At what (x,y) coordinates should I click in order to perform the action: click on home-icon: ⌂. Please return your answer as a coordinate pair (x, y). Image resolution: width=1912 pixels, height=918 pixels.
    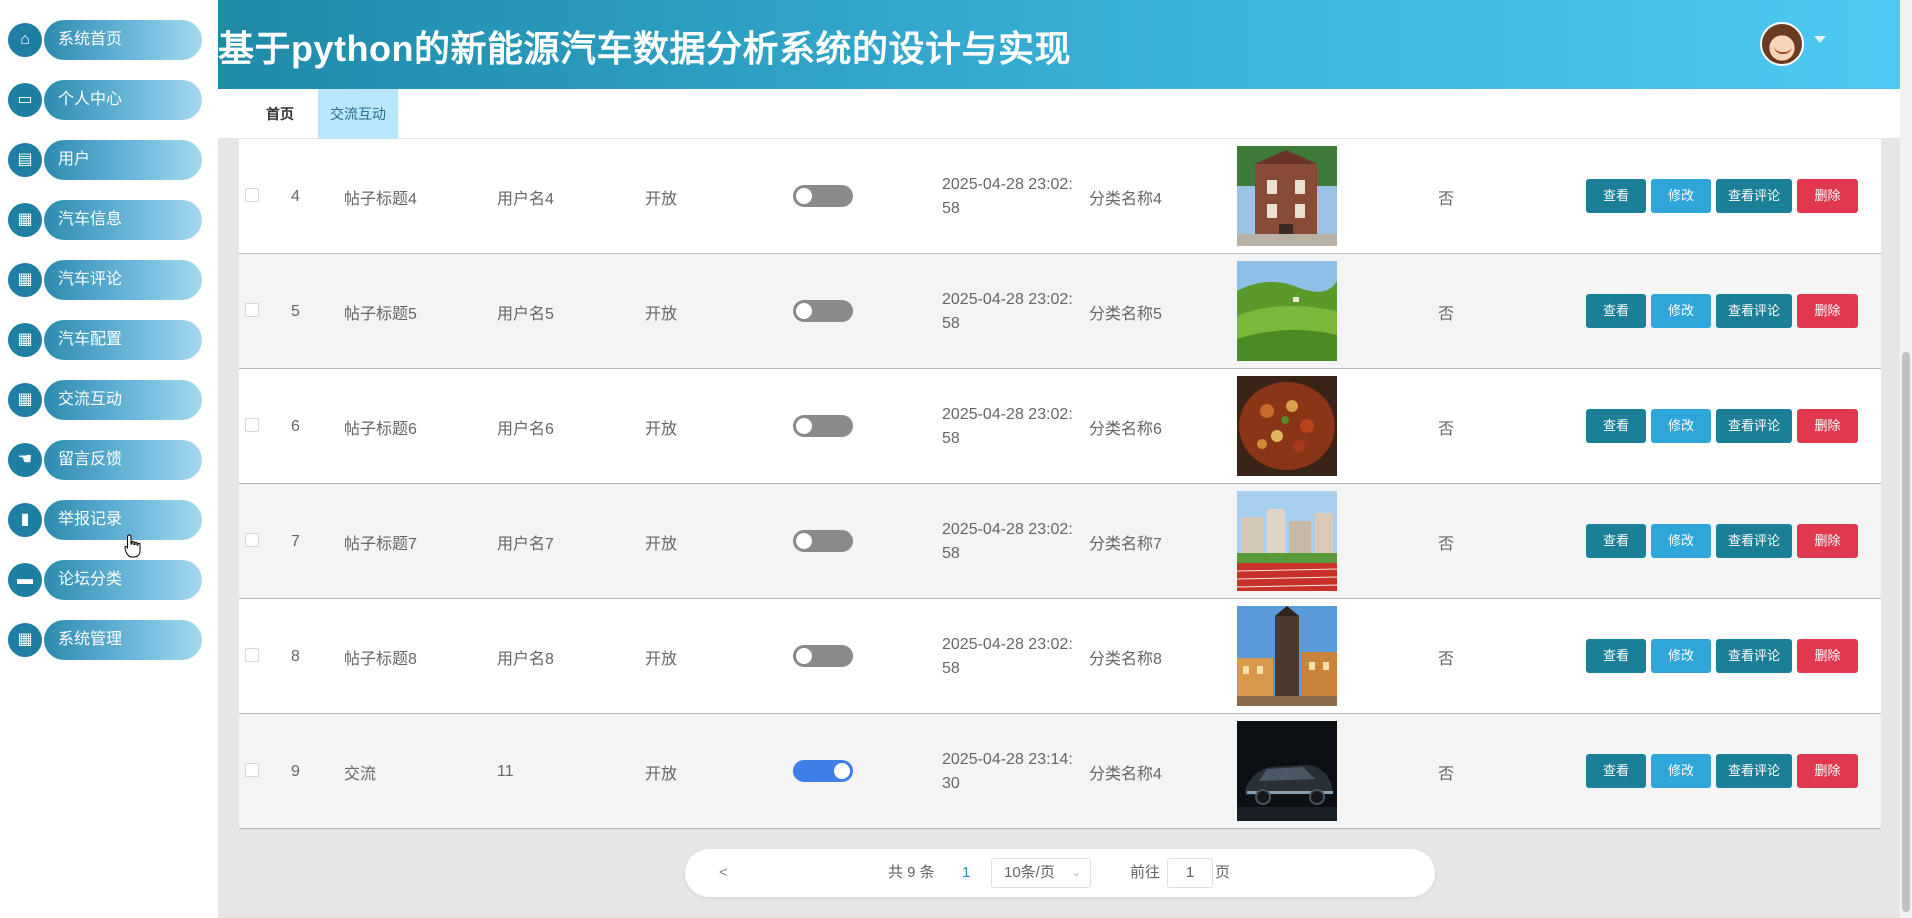
    Looking at the image, I should click on (25, 40).